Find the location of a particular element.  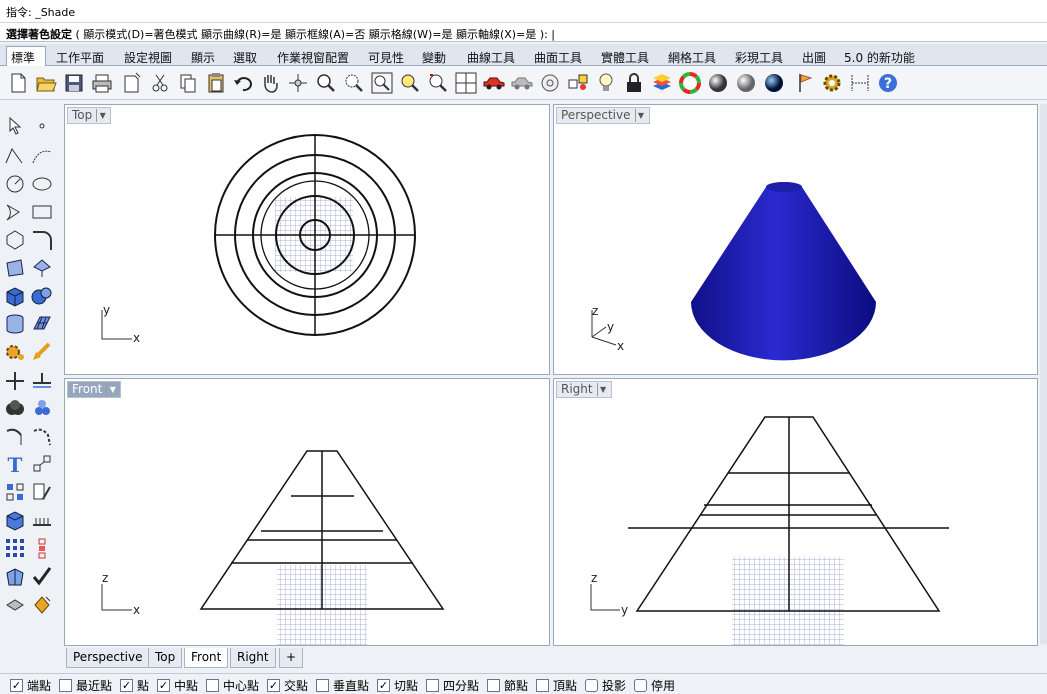

viewport-title-top: Top ▼ is located at coordinates (89, 115).